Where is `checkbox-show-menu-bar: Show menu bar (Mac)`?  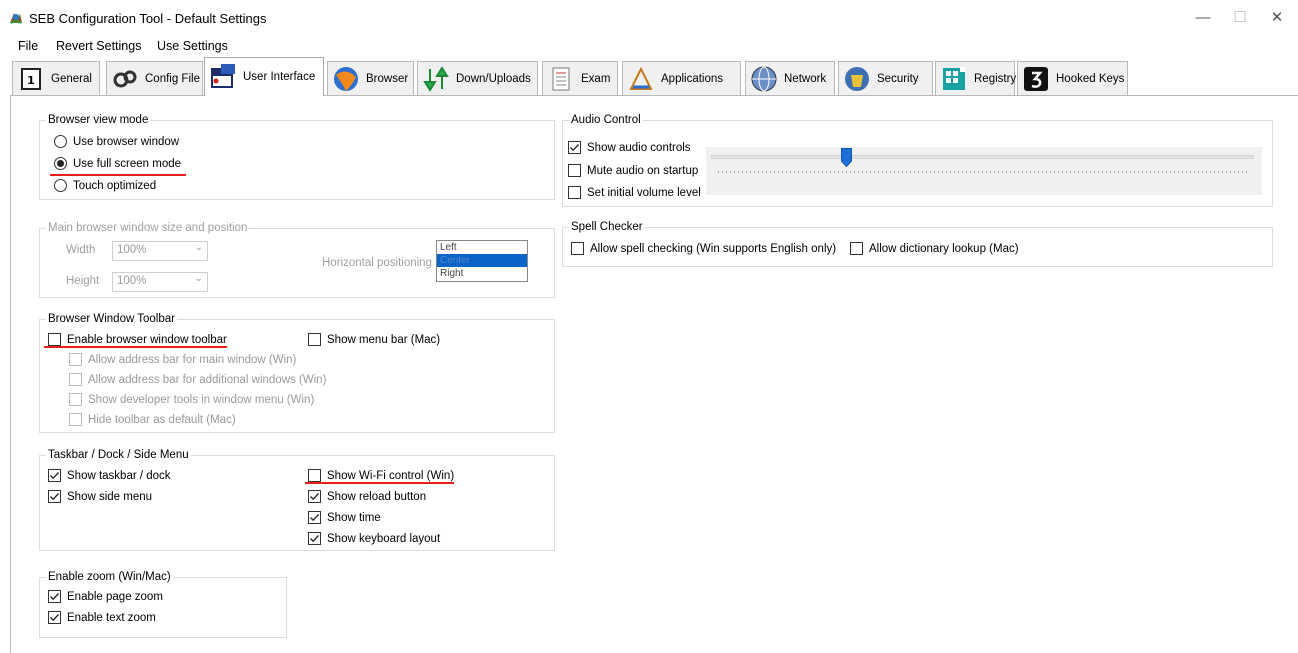
checkbox-show-menu-bar: Show menu bar (Mac) is located at coordinates (374, 339).